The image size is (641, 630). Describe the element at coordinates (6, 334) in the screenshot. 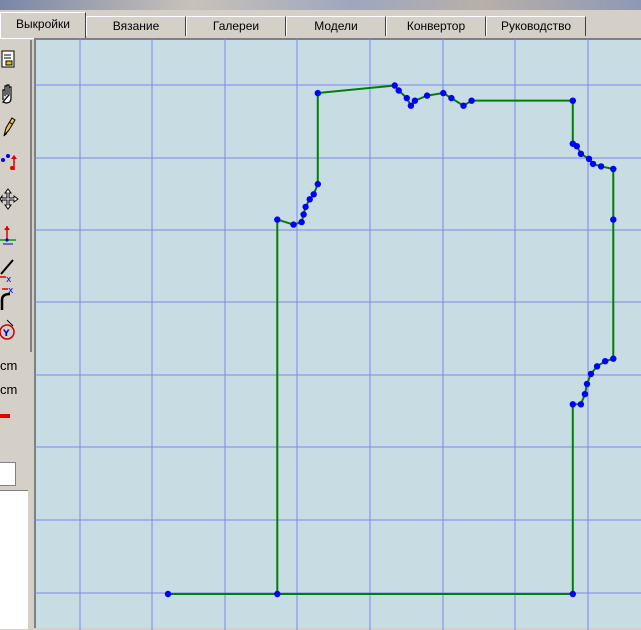

I see `svg-text: Y` at that location.